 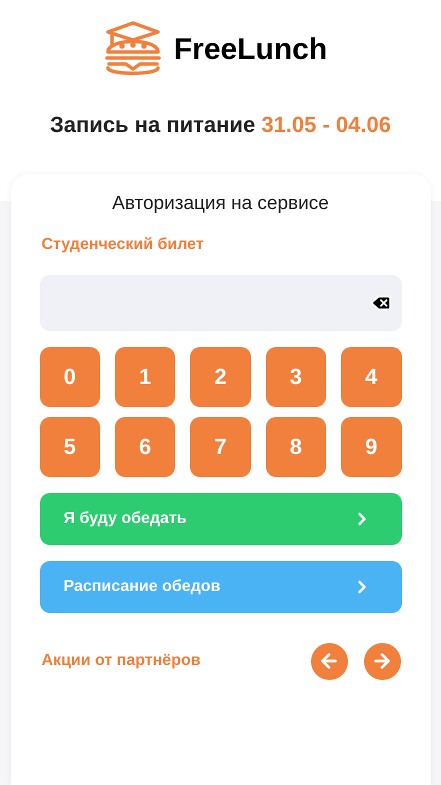 I want to click on arrow-right-icon, so click(x=382, y=661).